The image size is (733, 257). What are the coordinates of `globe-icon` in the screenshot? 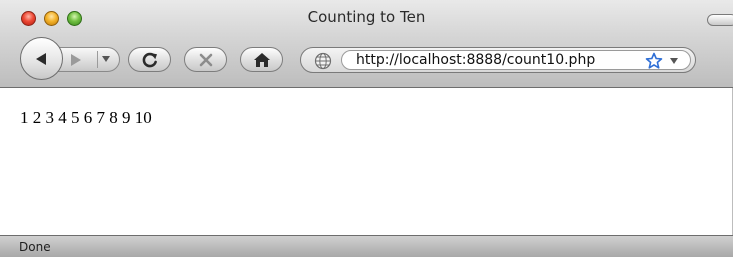 It's located at (323, 61).